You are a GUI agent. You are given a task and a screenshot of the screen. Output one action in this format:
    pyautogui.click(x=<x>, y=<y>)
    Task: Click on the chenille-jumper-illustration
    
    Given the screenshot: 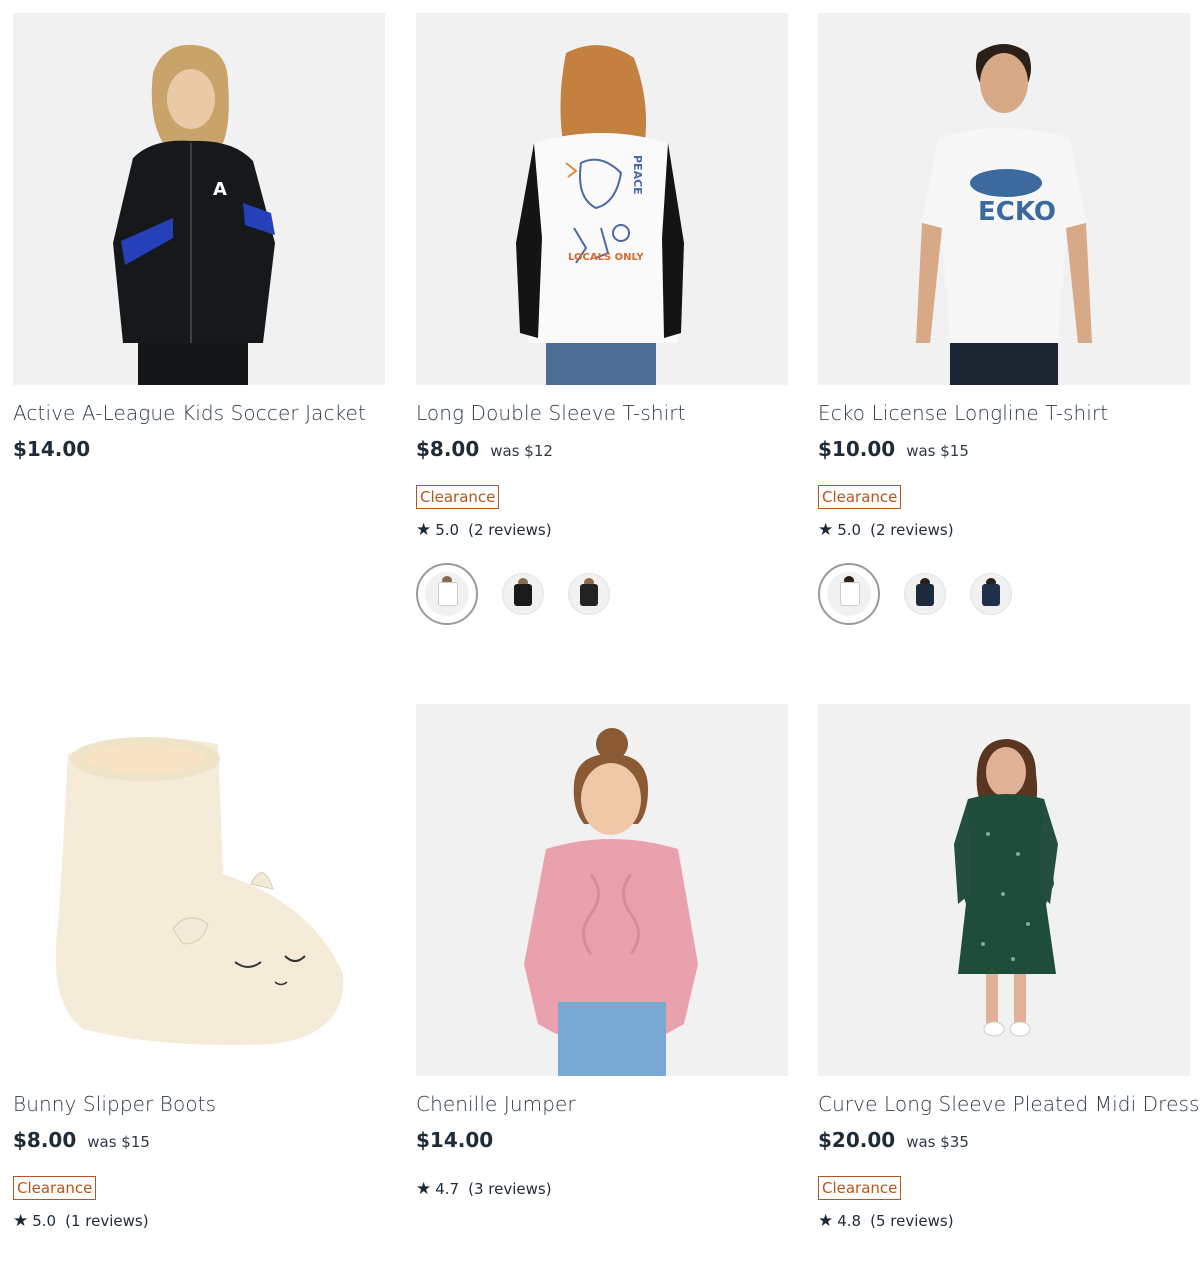 What is the action you would take?
    pyautogui.click(x=602, y=890)
    